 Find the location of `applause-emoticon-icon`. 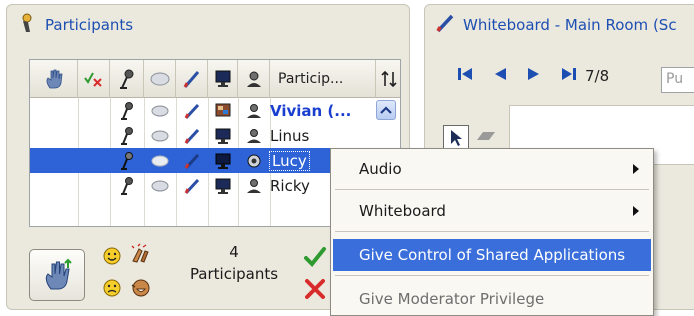

applause-emoticon-icon is located at coordinates (140, 254).